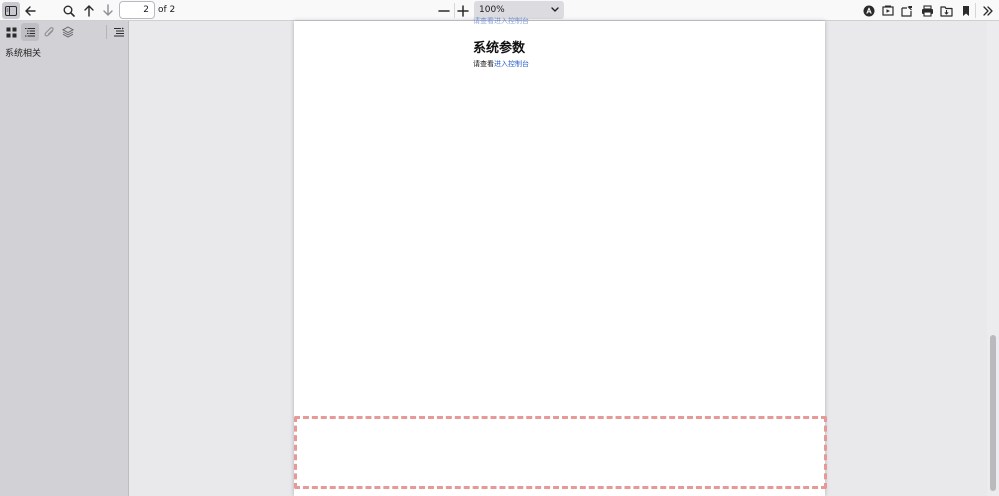  Describe the element at coordinates (993, 413) in the screenshot. I see `scrollbar-thumb` at that location.